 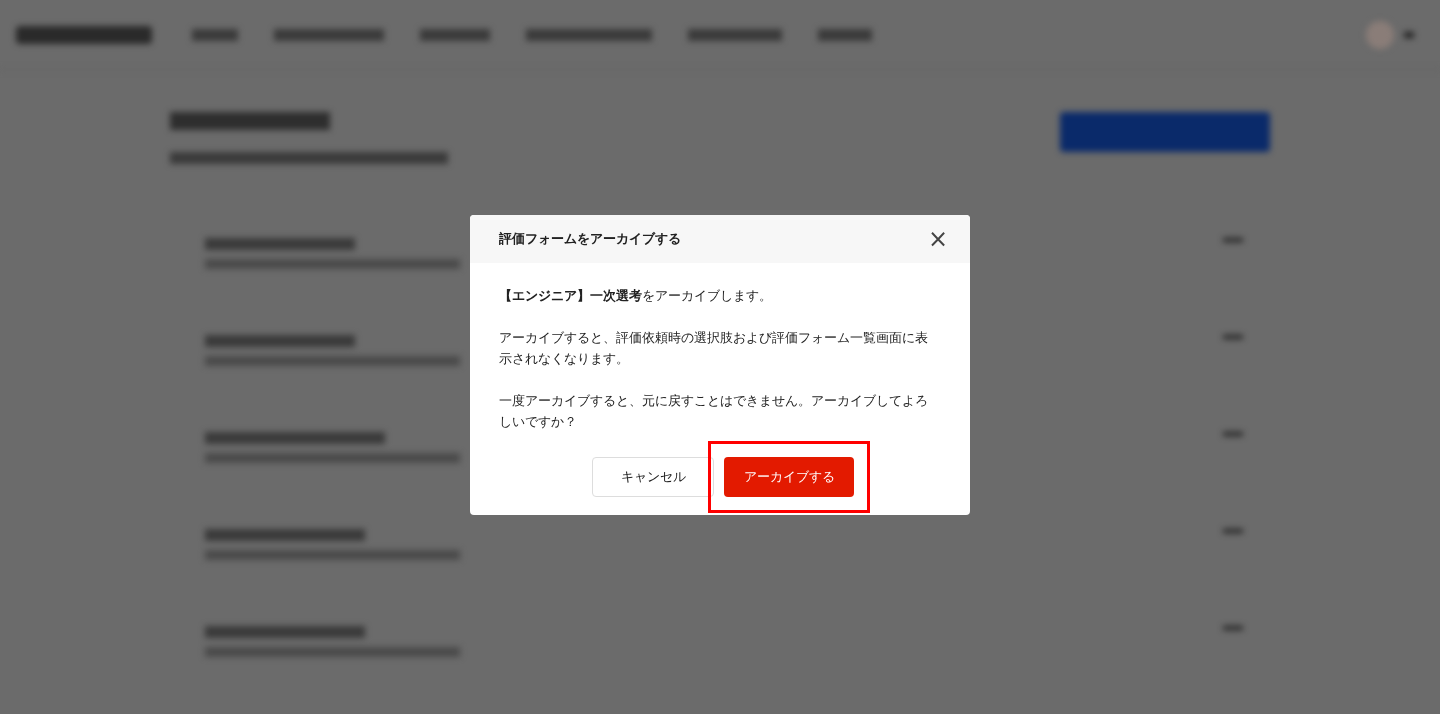 I want to click on dialog-message: 【エンジニア】一次選考をアーカイブします。, so click(x=636, y=296).